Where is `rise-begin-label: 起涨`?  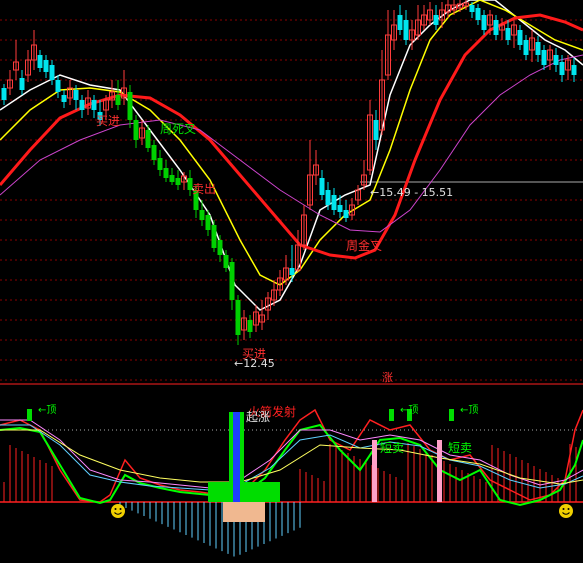
rise-begin-label: 起涨 is located at coordinates (258, 416).